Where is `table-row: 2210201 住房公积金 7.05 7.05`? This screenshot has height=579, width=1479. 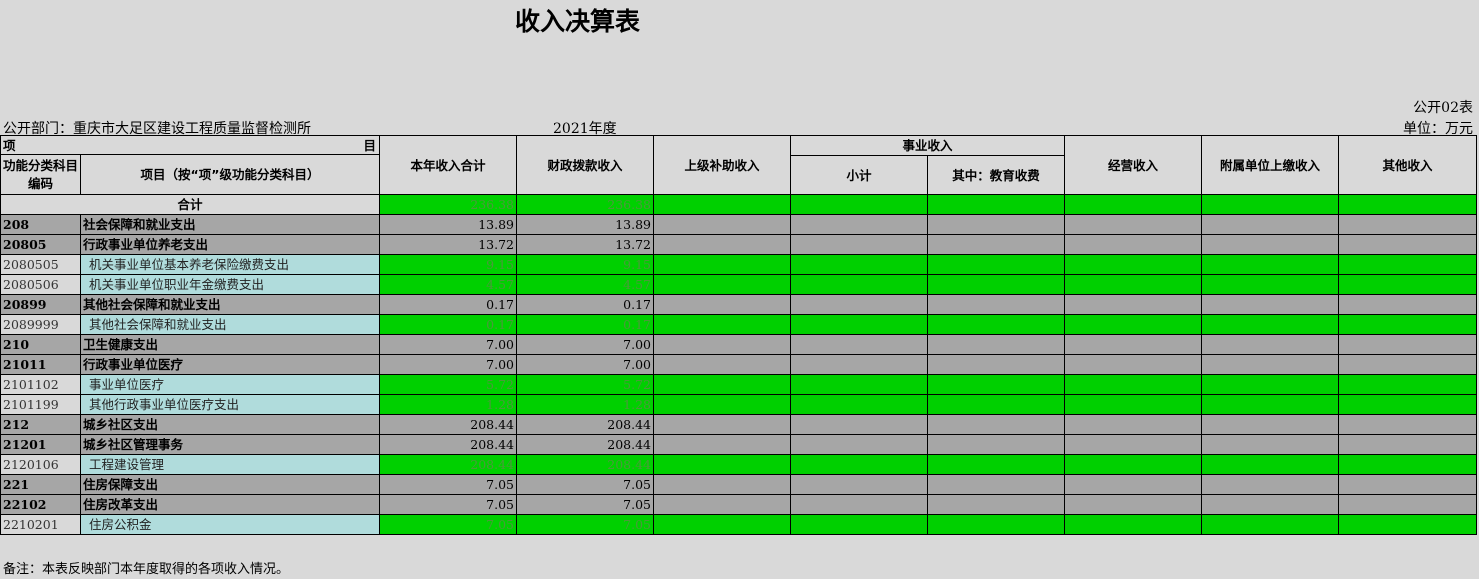 table-row: 2210201 住房公积金 7.05 7.05 is located at coordinates (739, 524).